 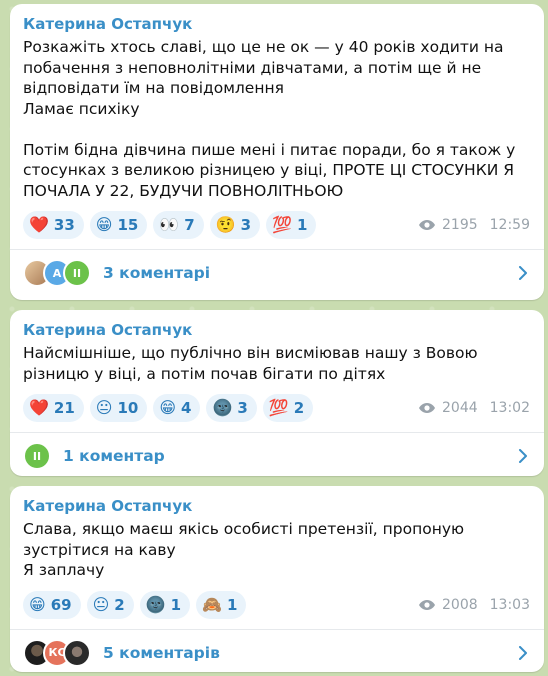 I want to click on reactions-bar: ❤️ 21 😐 10 😁 4 🌚 3 💯 2, so click(x=168, y=408).